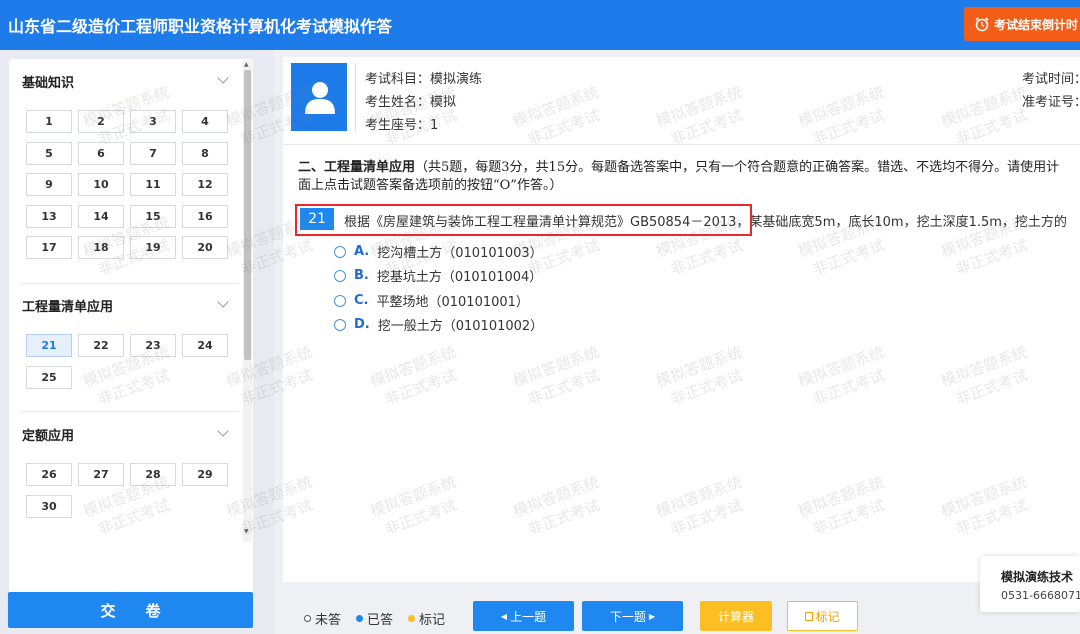 This screenshot has height=634, width=1080. Describe the element at coordinates (1036, 24) in the screenshot. I see `countdown-label: 考试结束倒计时` at that location.